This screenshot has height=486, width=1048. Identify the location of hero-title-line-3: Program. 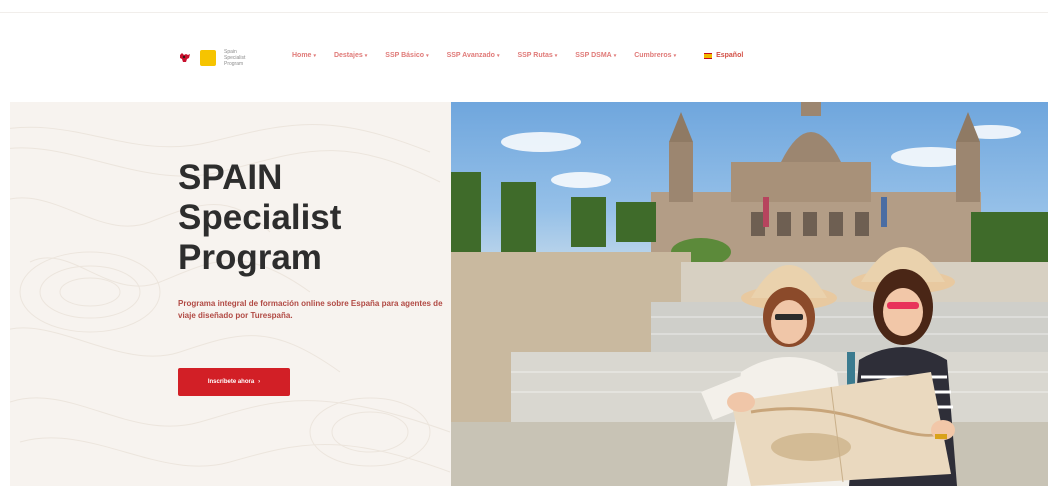
(250, 257).